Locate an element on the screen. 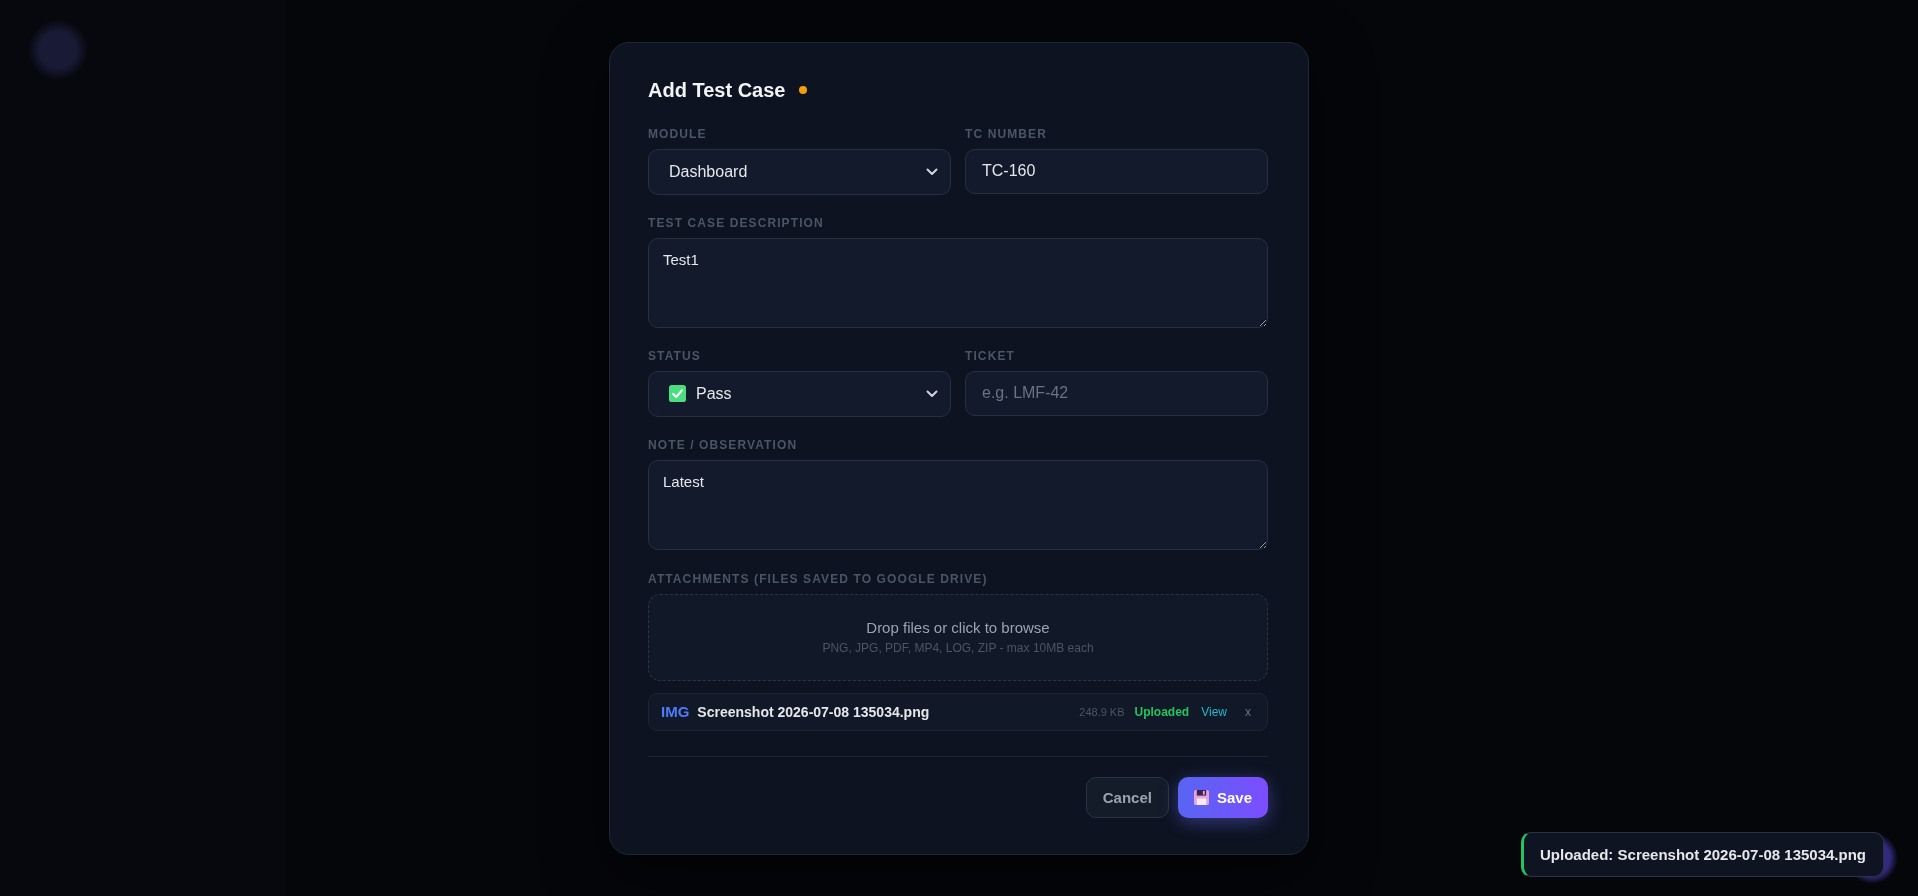 Image resolution: width=1918 pixels, height=896 pixels. field-label: NOTE / OBSERVATION is located at coordinates (723, 444).